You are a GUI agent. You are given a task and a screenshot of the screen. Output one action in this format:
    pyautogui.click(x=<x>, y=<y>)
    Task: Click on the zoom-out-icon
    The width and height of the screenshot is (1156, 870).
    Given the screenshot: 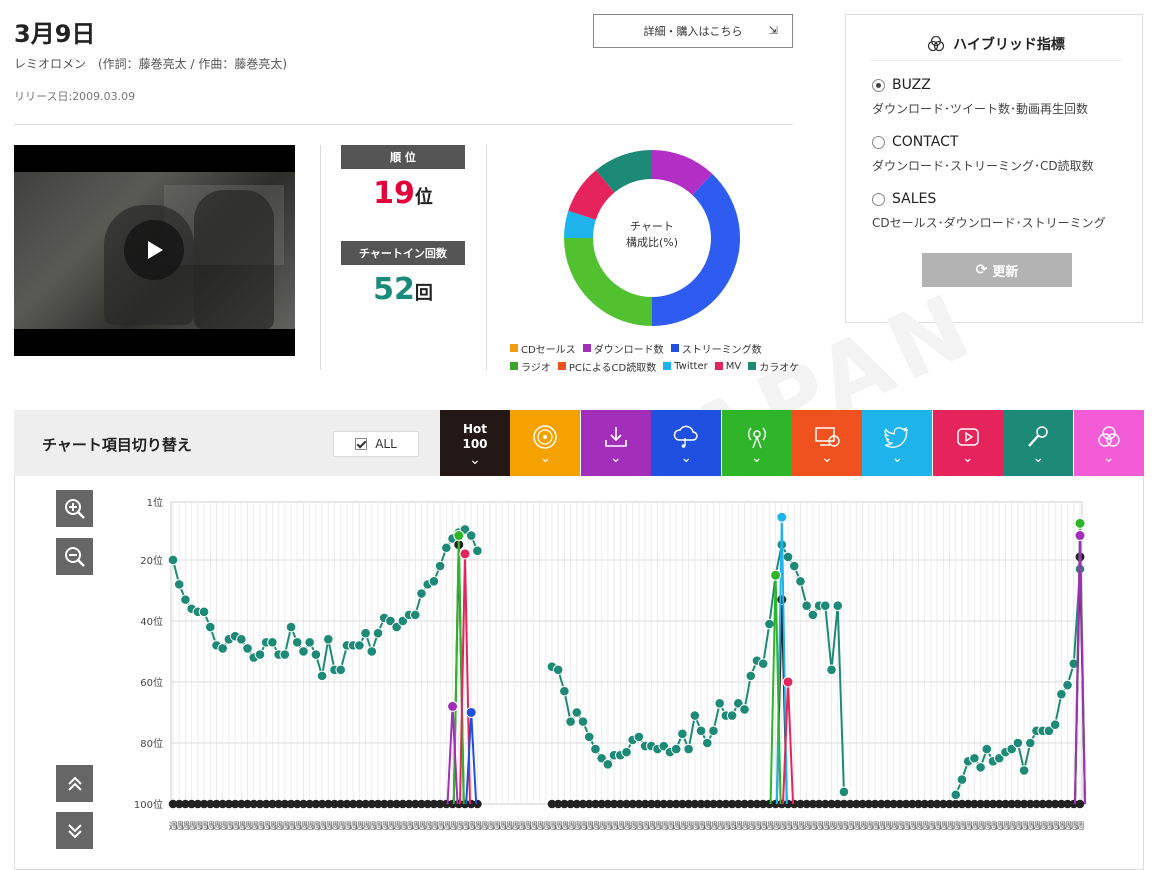 What is the action you would take?
    pyautogui.click(x=74, y=556)
    